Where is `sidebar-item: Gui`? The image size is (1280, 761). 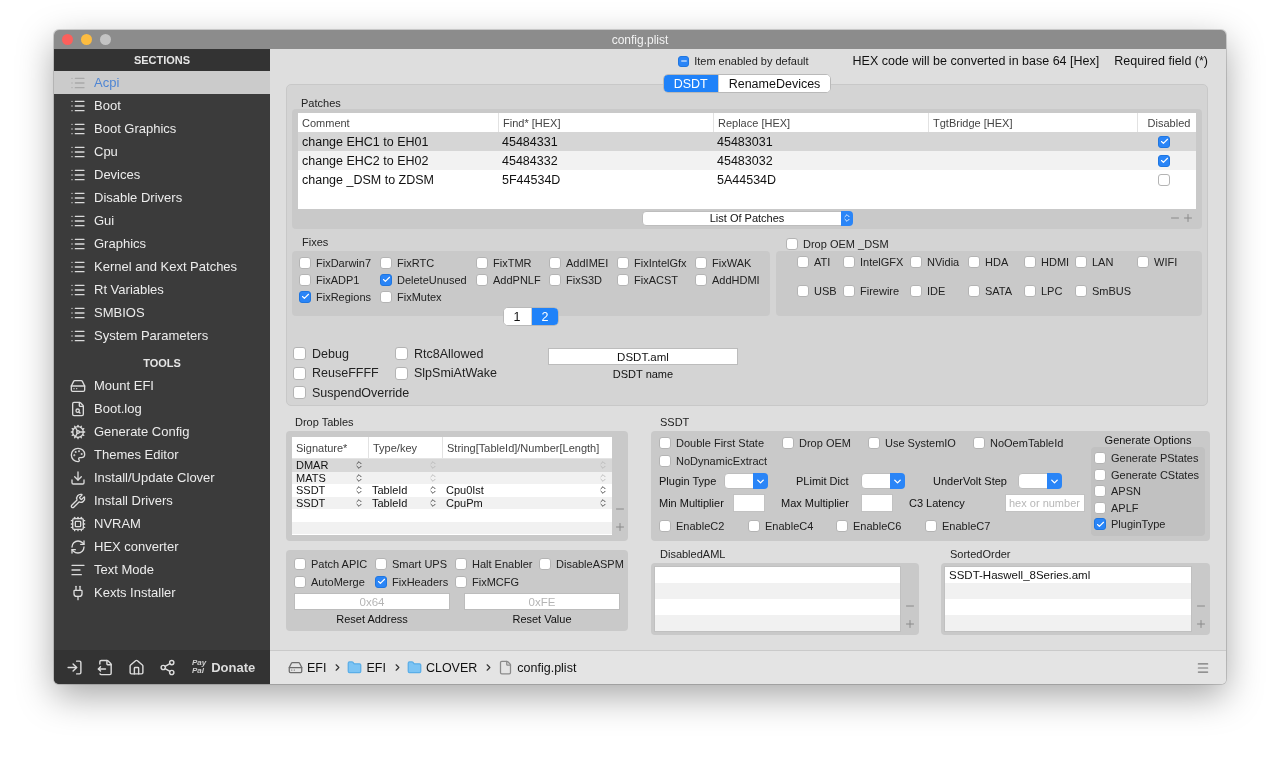
sidebar-item: Gui is located at coordinates (162, 220).